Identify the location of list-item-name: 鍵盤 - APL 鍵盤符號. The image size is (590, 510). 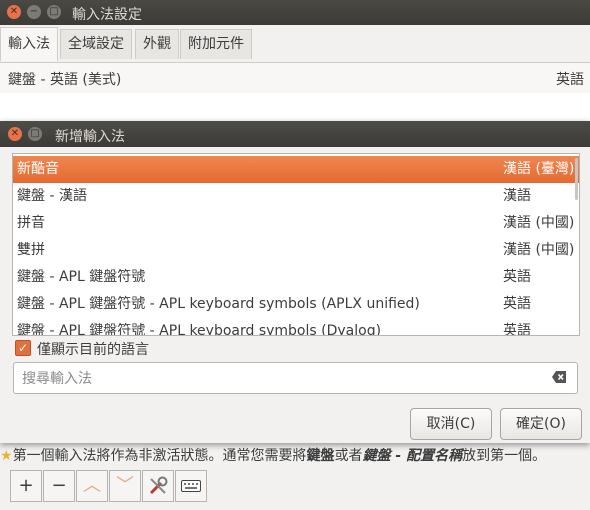
(81, 277).